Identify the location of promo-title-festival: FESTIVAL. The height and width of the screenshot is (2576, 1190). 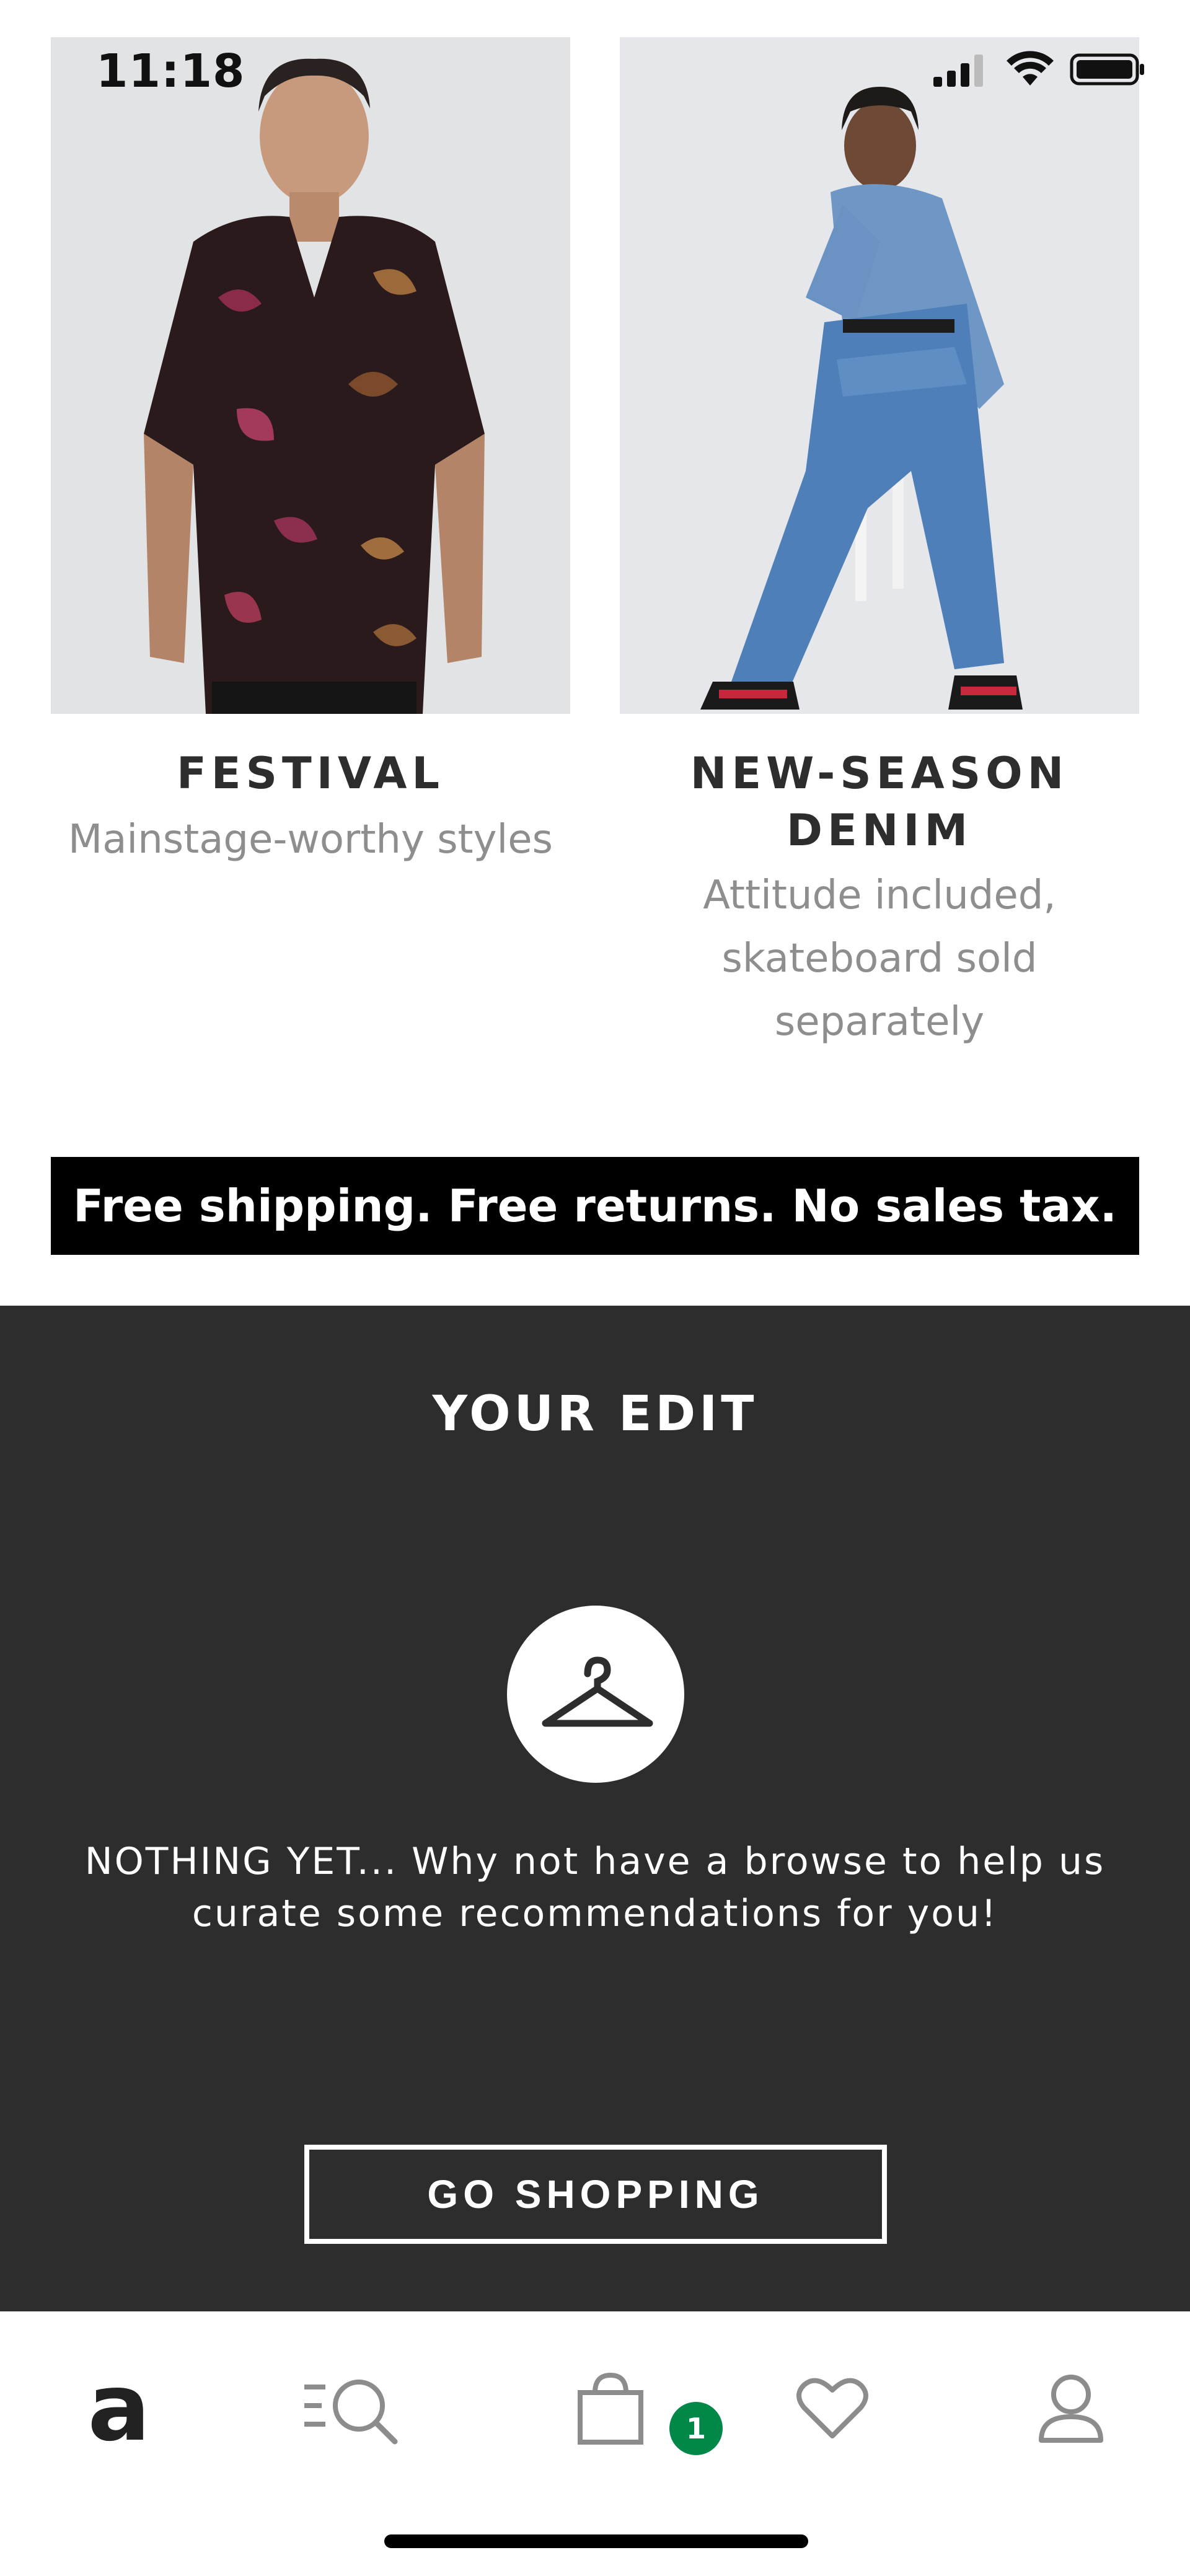
(310, 774).